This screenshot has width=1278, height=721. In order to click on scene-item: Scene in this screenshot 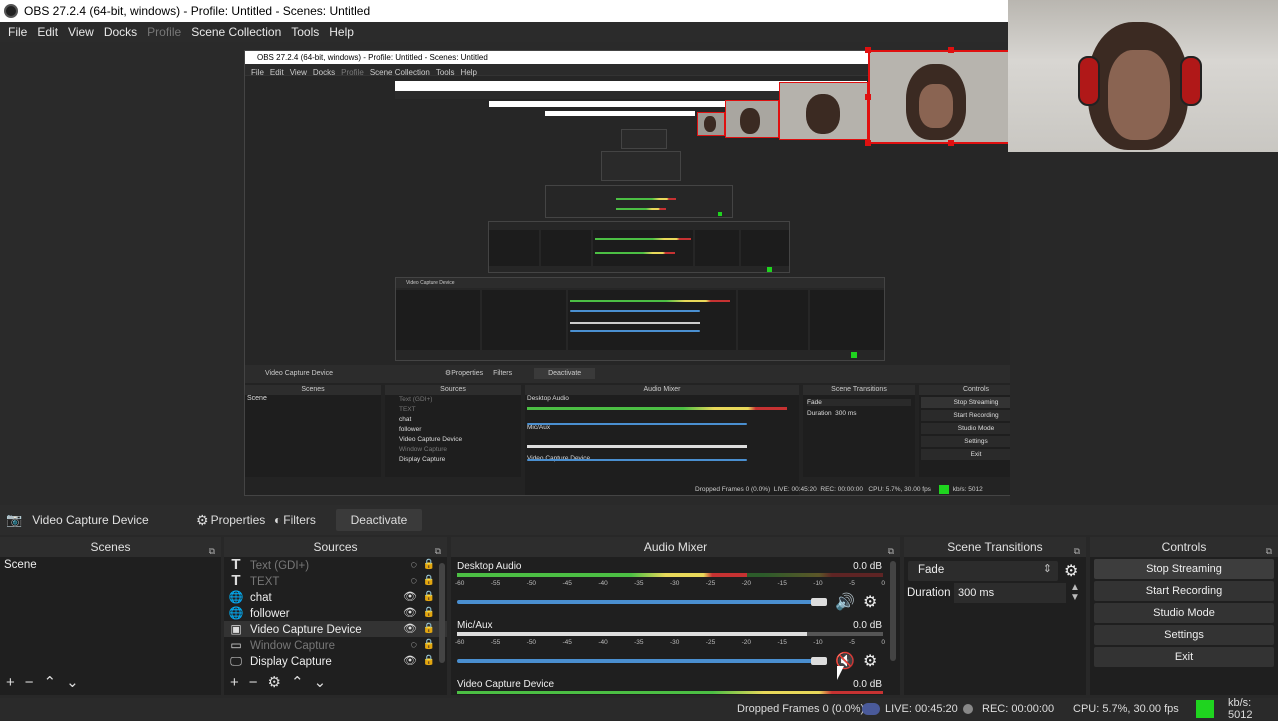, I will do `click(110, 565)`.